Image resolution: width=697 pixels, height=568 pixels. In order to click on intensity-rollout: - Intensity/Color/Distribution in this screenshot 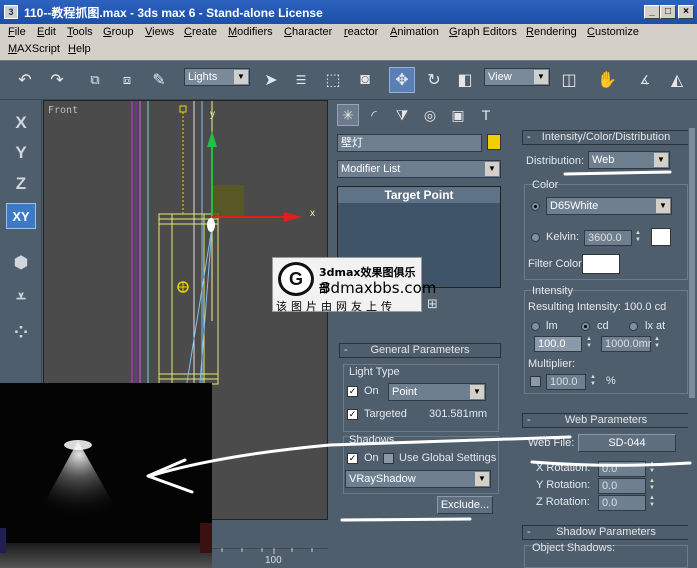, I will do `click(606, 137)`.